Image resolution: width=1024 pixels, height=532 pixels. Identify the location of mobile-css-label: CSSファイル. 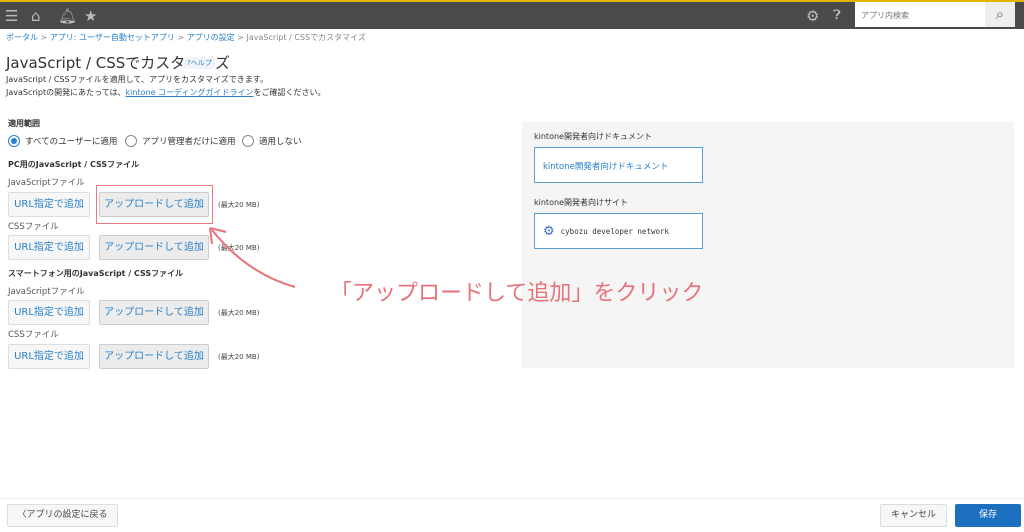
(33, 335).